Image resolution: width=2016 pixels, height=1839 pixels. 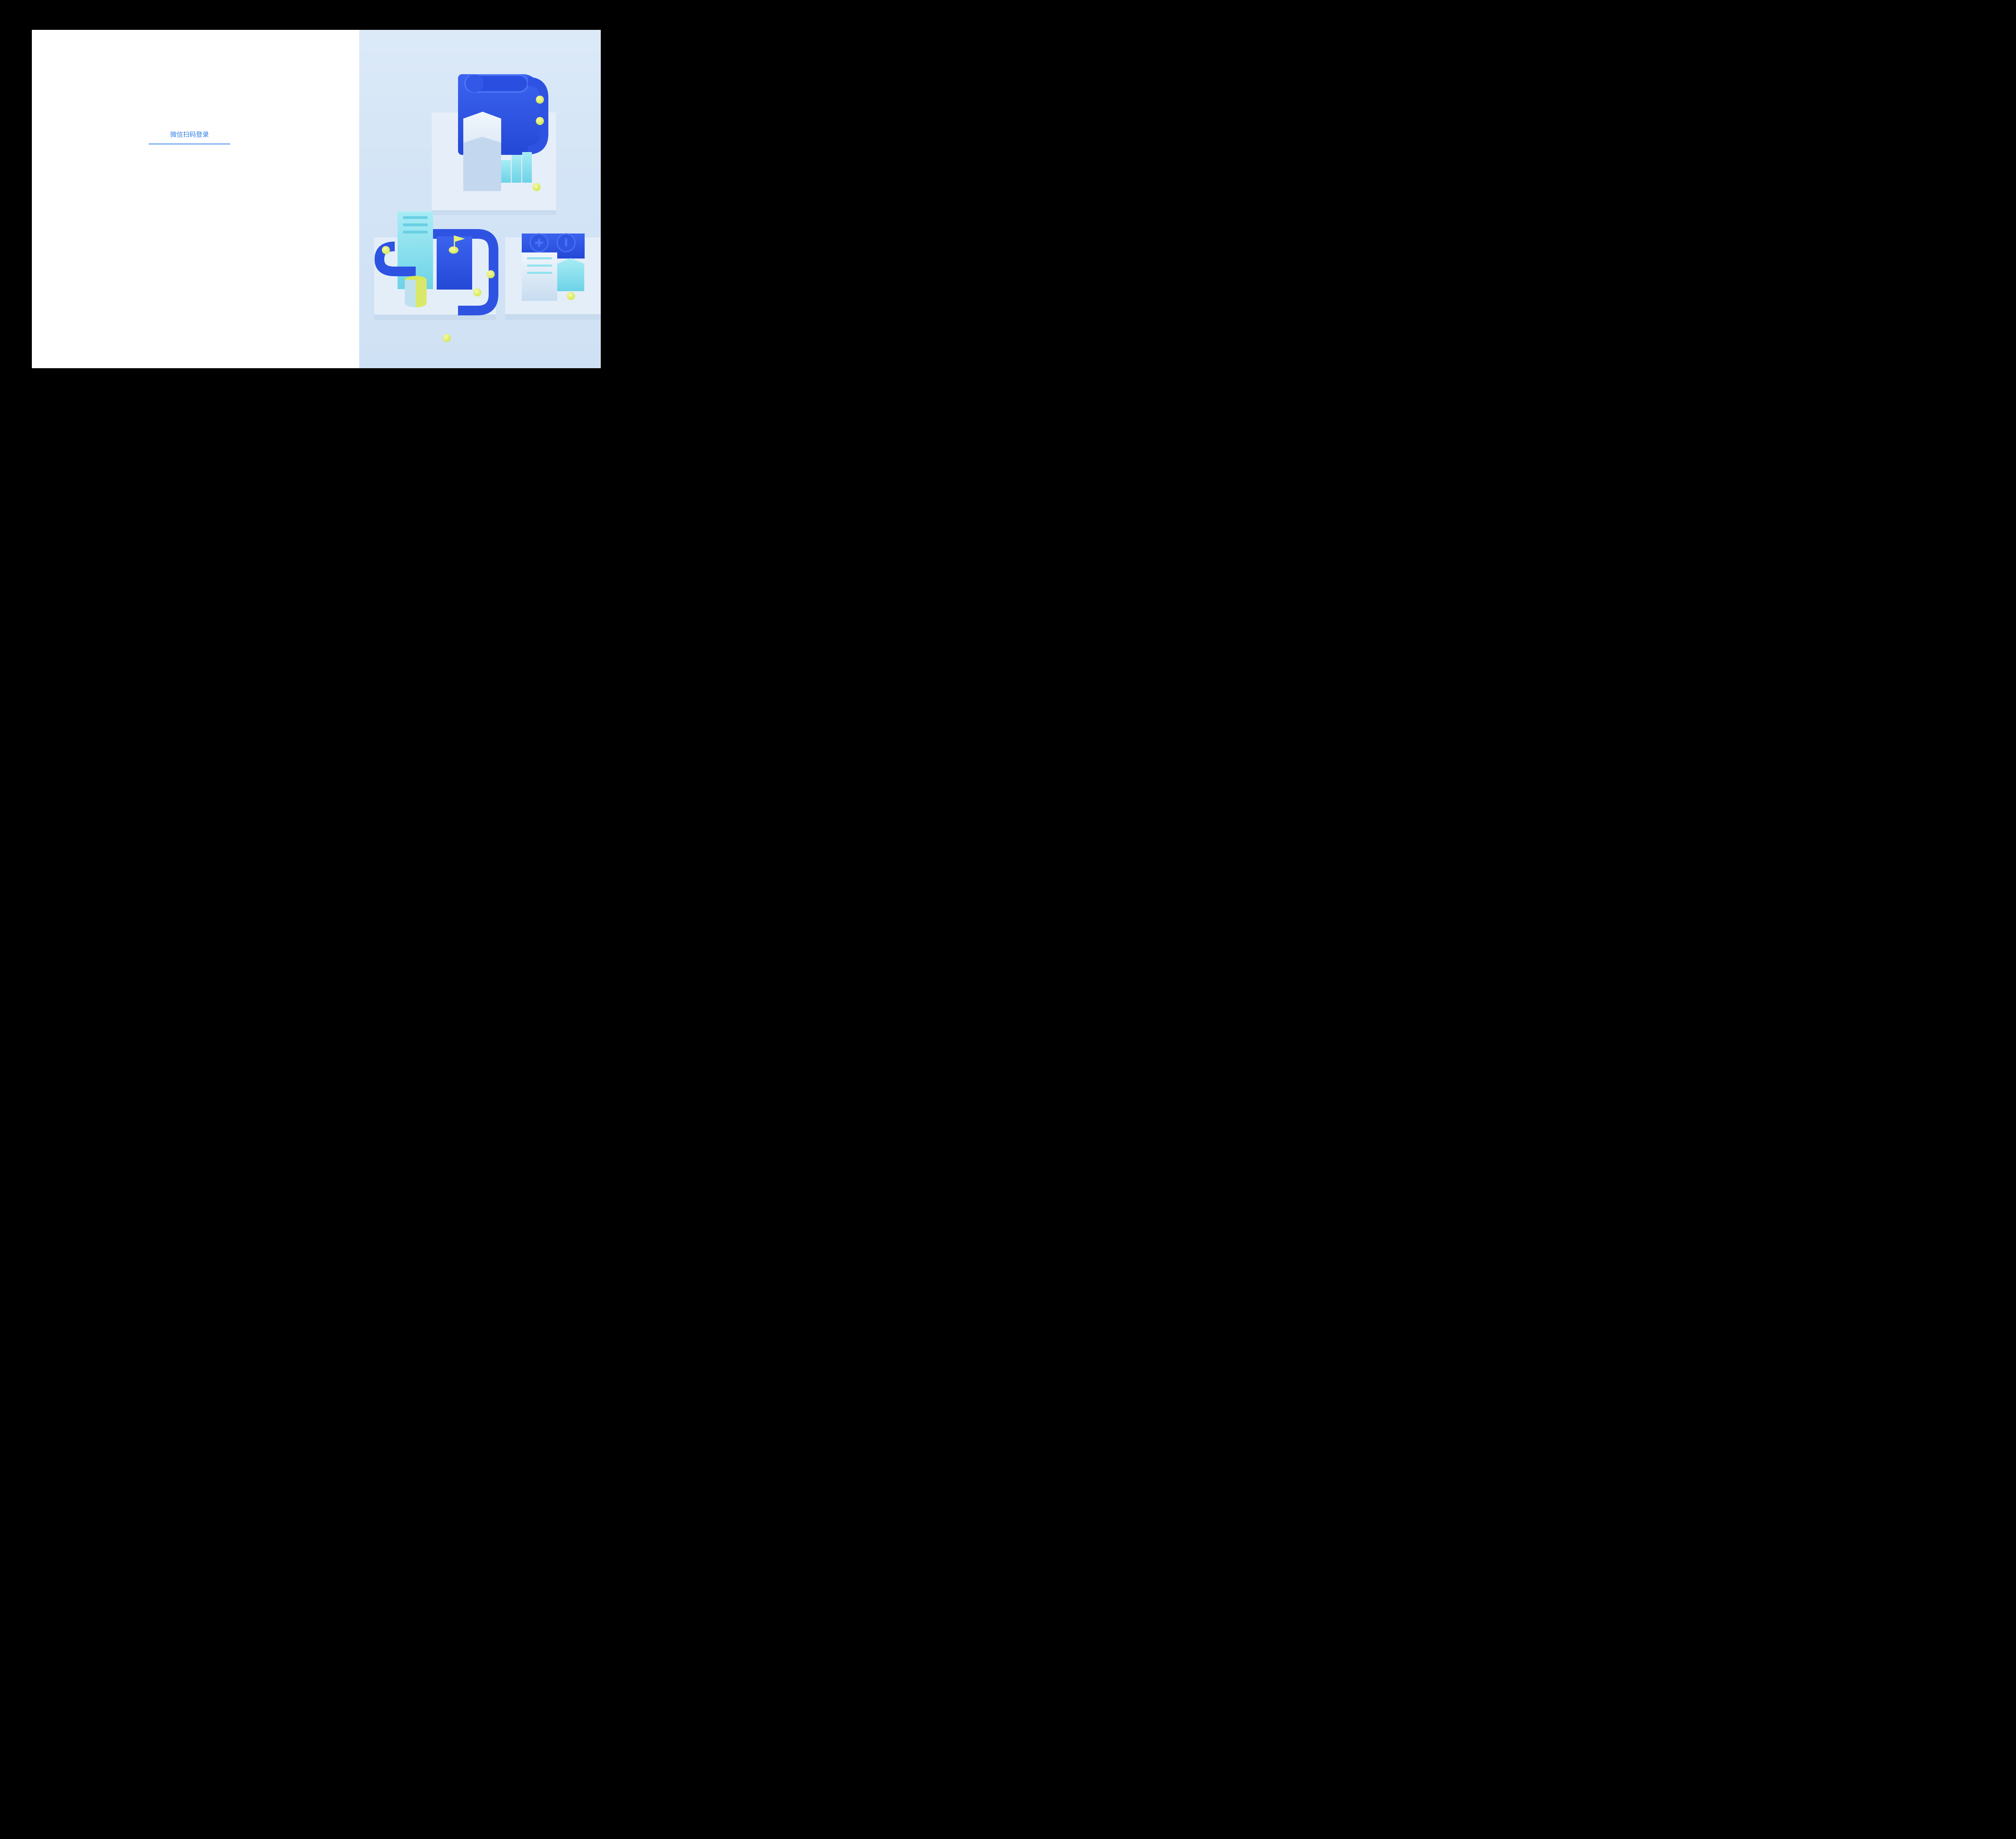 What do you see at coordinates (553, 317) in the screenshot?
I see `bottom-right-platform-edge` at bounding box center [553, 317].